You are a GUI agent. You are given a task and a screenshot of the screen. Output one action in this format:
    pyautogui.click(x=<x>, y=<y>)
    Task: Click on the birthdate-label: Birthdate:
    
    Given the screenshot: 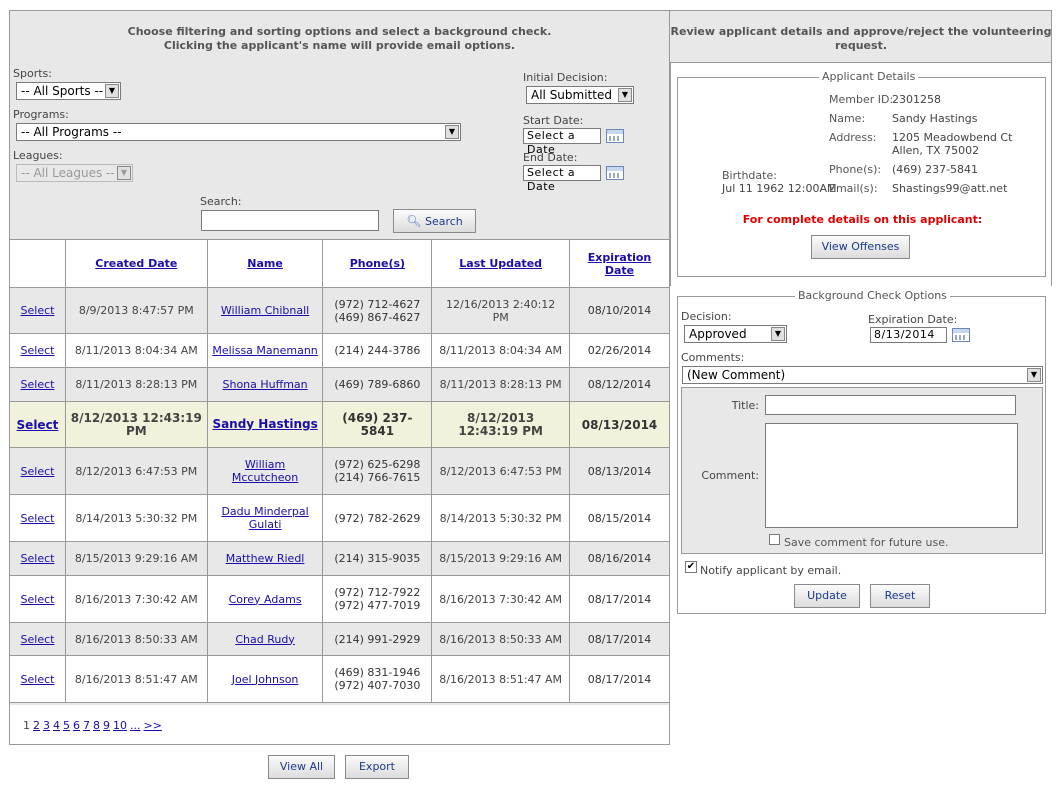 What is the action you would take?
    pyautogui.click(x=749, y=175)
    